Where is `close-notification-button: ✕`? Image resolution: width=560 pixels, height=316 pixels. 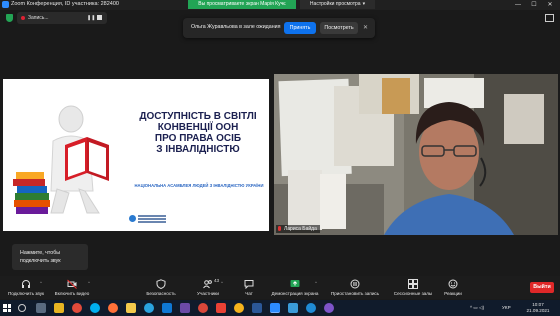 close-notification-button: ✕ is located at coordinates (365, 28).